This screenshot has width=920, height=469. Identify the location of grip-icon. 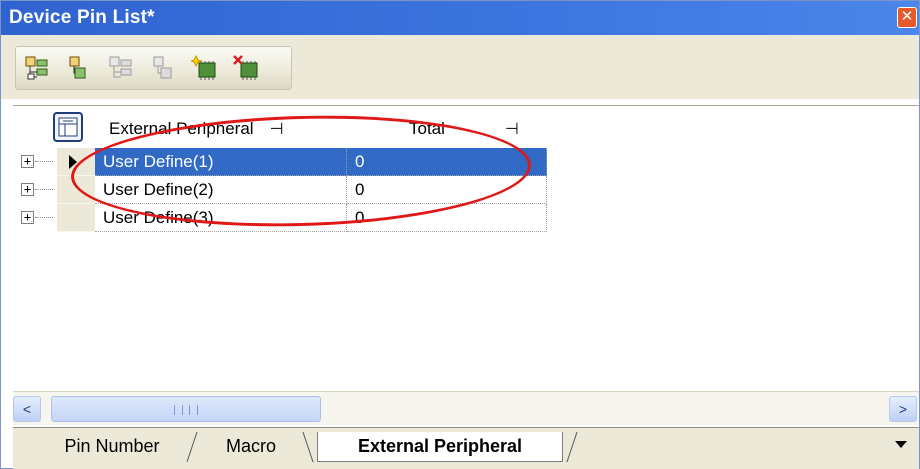
(186, 410).